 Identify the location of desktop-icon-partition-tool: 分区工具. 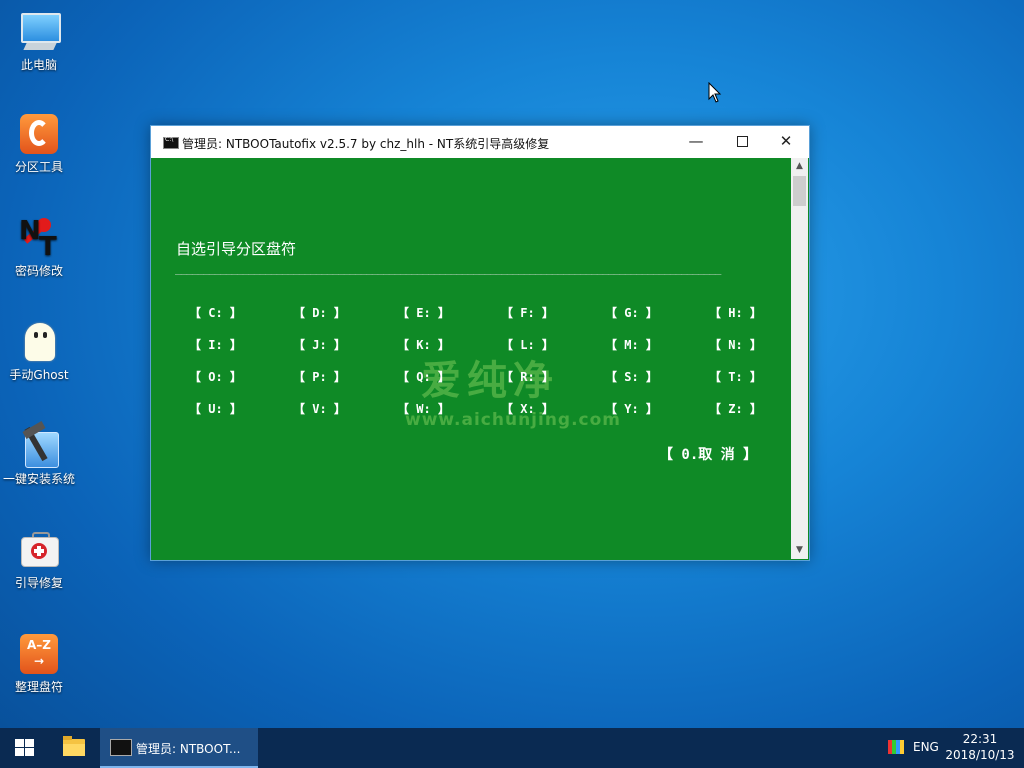
(39, 143).